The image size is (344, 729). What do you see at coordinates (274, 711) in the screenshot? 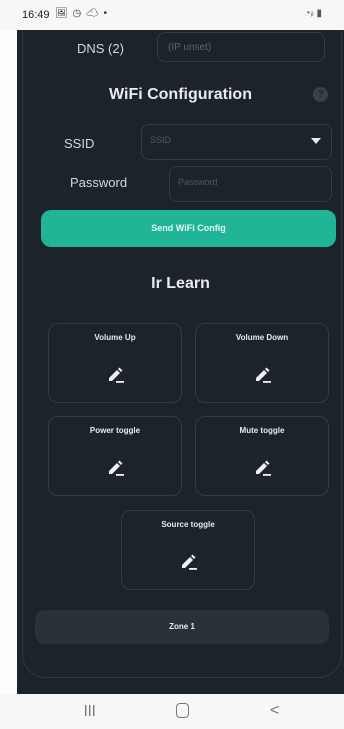
I see `back-icon: <` at bounding box center [274, 711].